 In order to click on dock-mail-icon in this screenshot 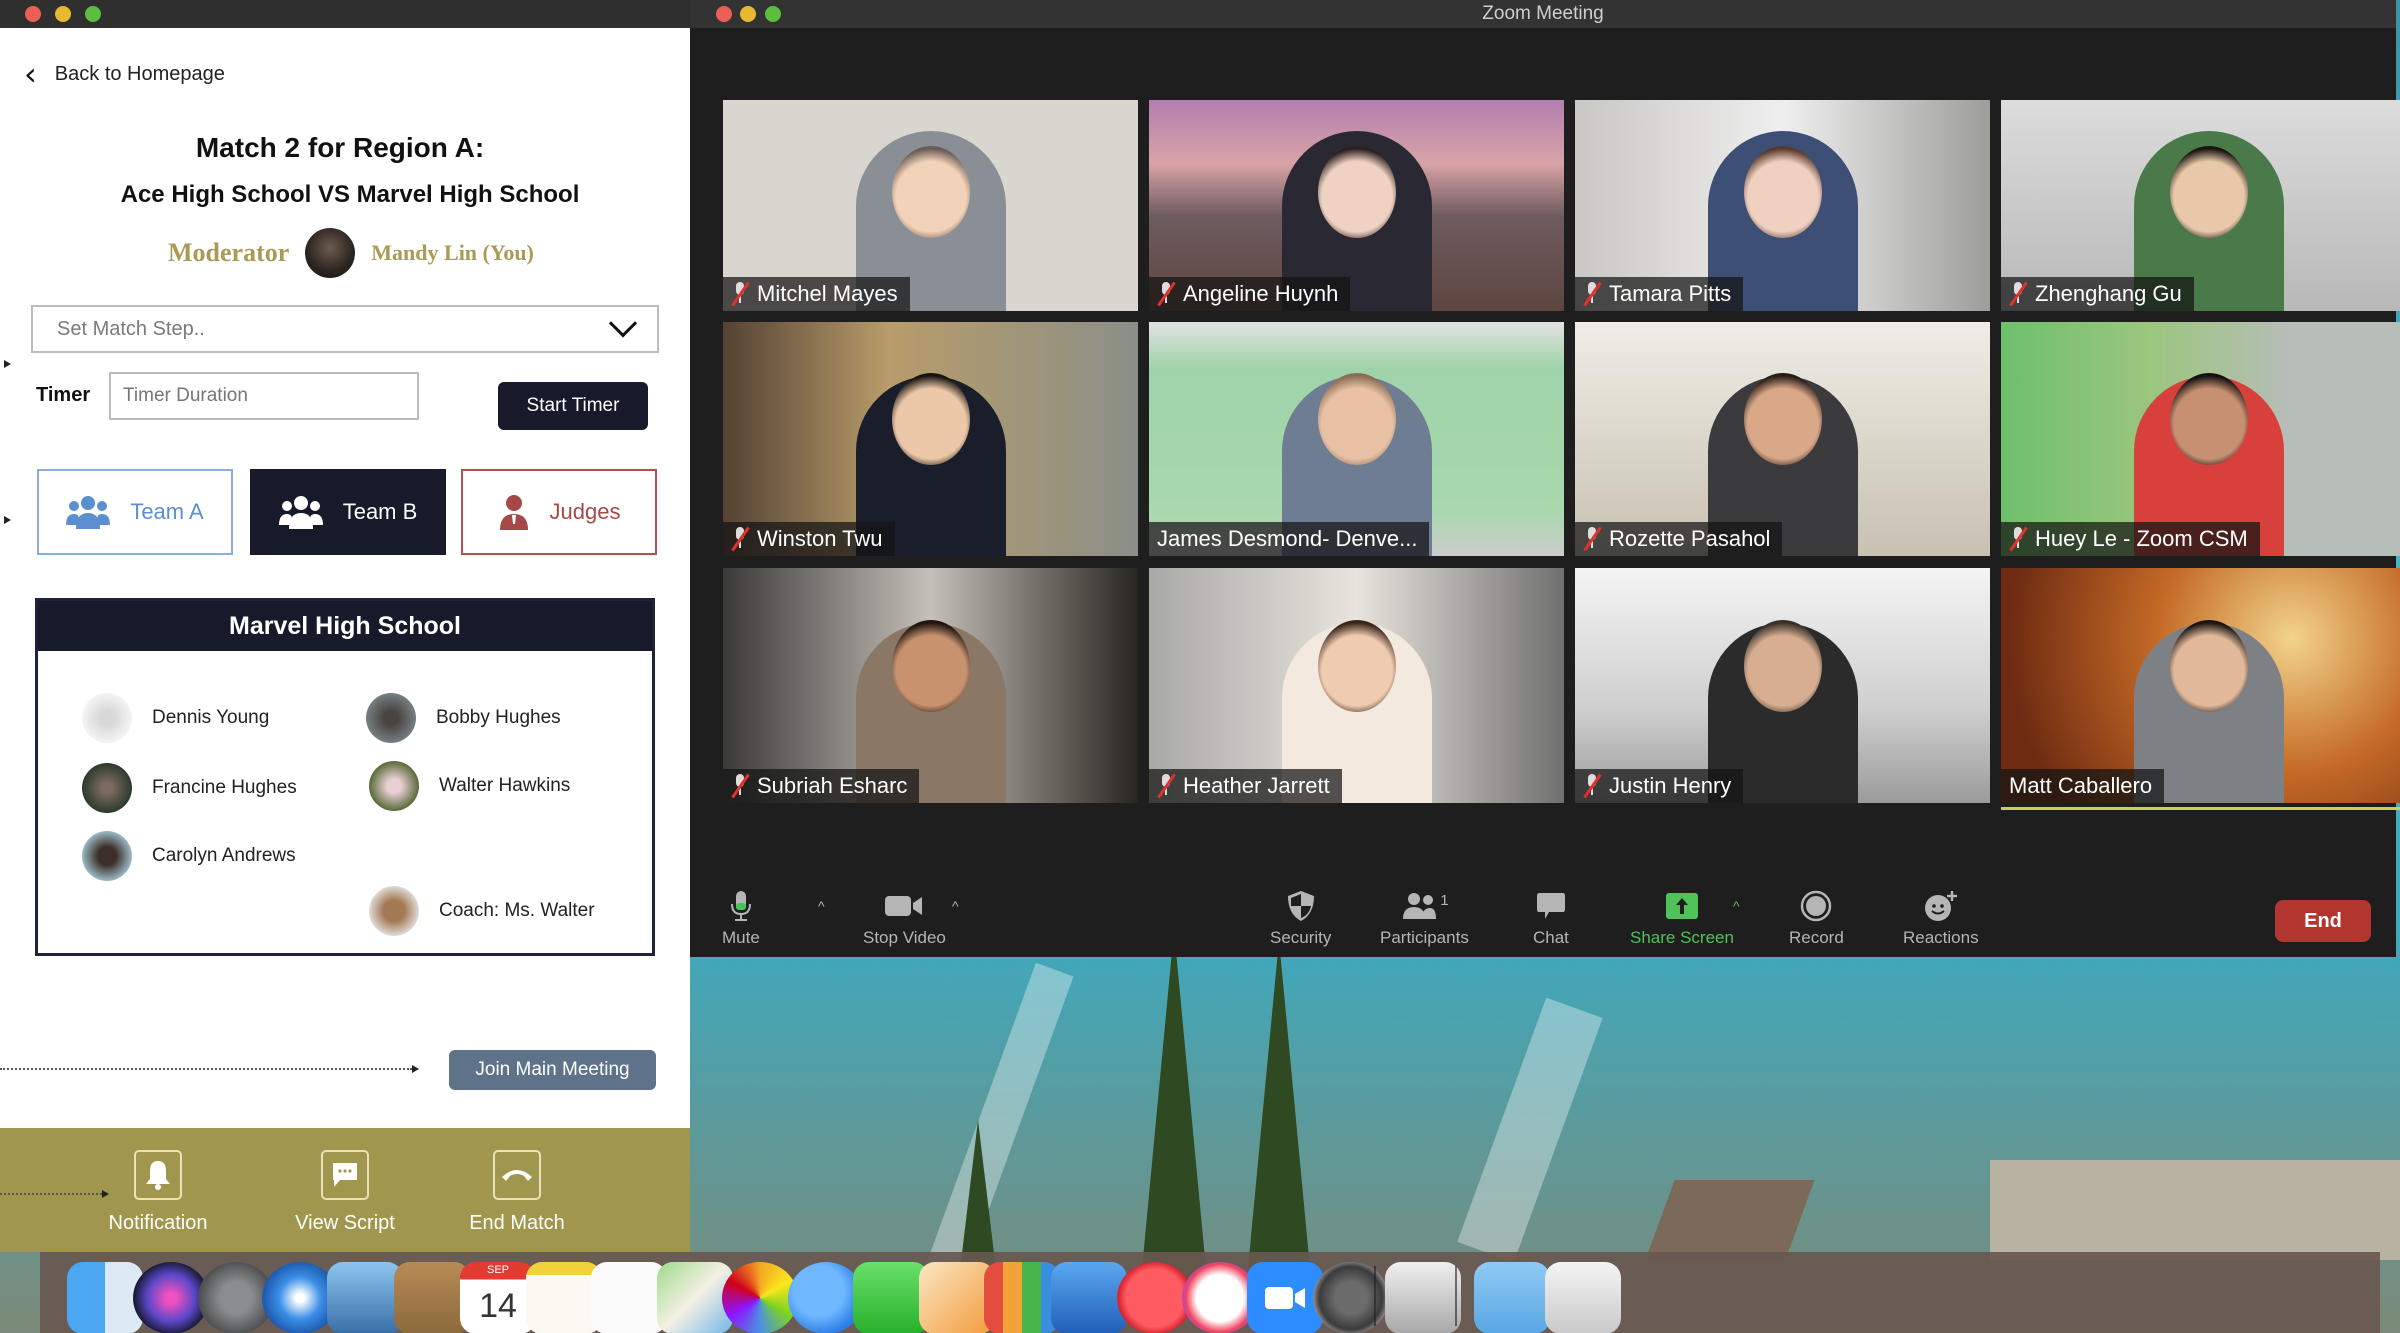, I will do `click(365, 1297)`.